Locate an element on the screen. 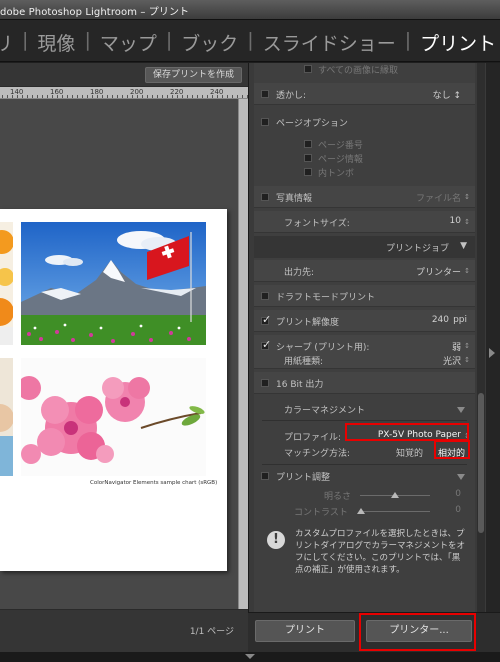 The image size is (500, 662). brightness-slider-thumb is located at coordinates (395, 495).